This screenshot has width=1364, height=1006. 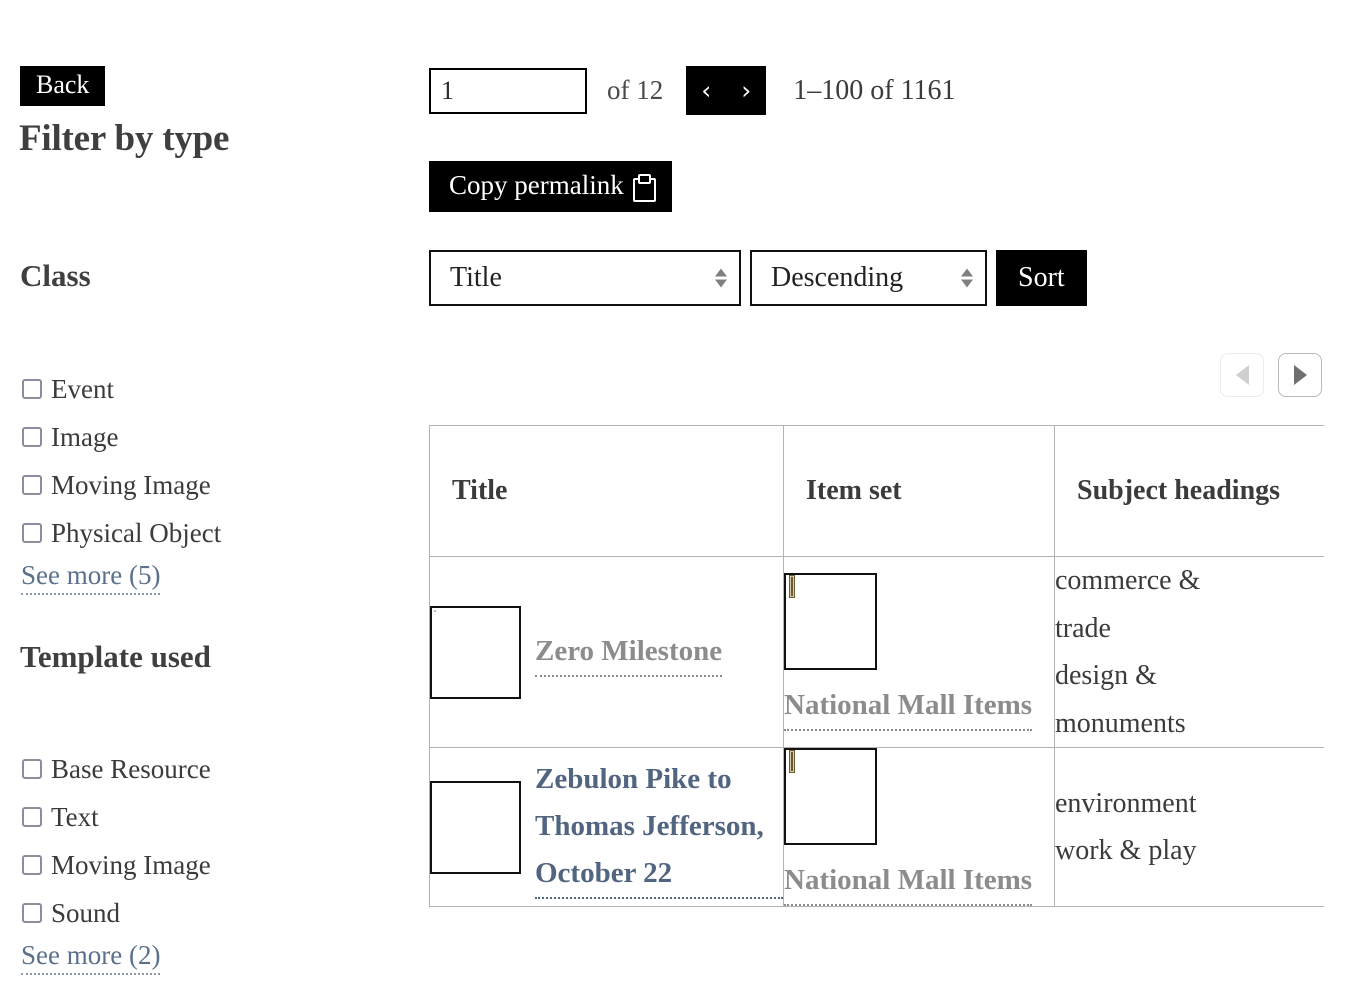 What do you see at coordinates (919, 491) in the screenshot?
I see `column-header-item-set: Item set` at bounding box center [919, 491].